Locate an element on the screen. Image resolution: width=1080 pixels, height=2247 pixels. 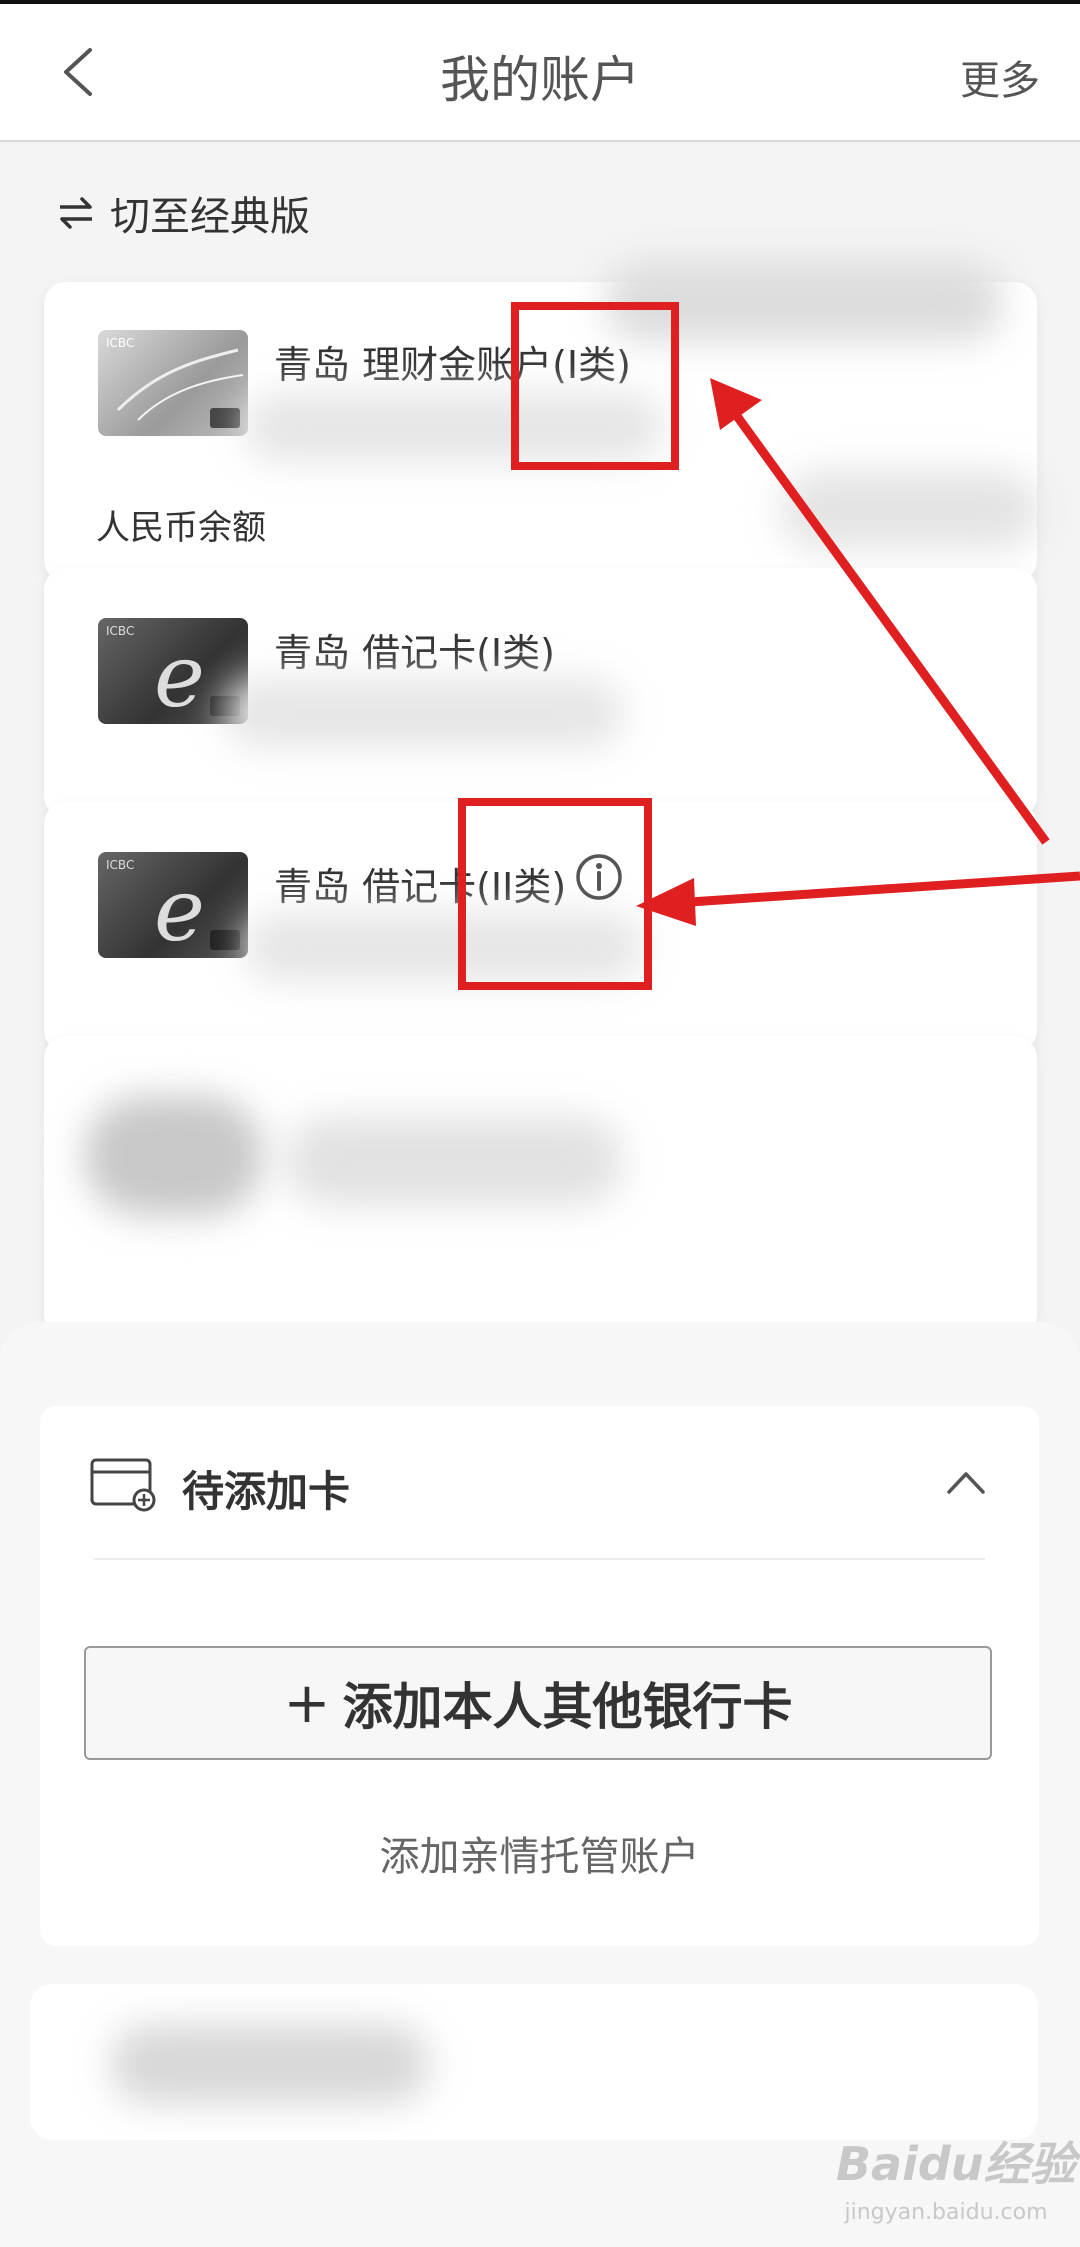
info-icon is located at coordinates (599, 877).